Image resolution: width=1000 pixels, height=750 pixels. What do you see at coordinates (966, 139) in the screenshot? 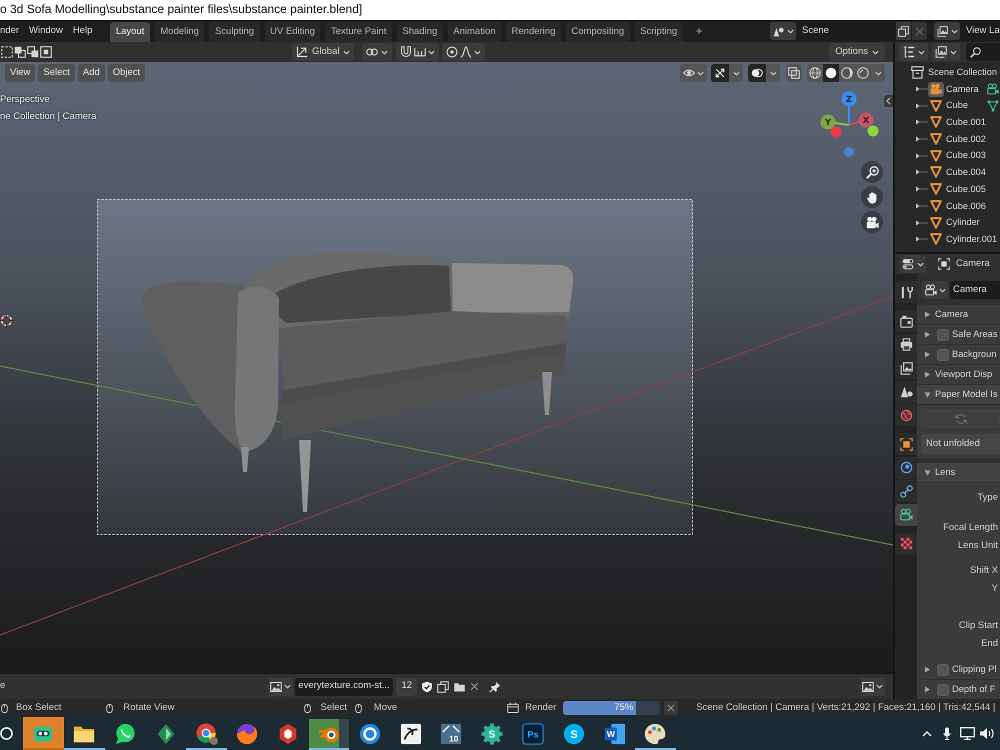
I see `object-name: Cube.002` at bounding box center [966, 139].